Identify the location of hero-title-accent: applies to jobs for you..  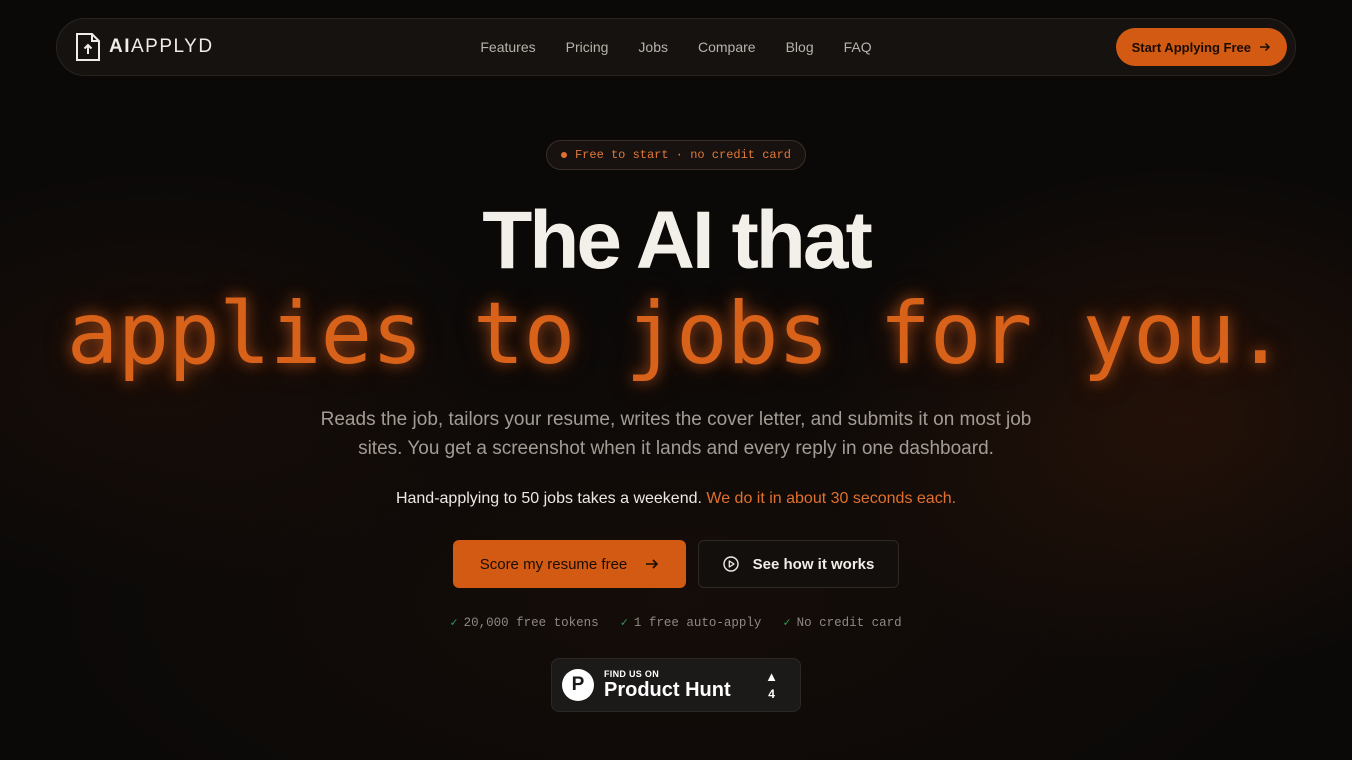
(676, 334).